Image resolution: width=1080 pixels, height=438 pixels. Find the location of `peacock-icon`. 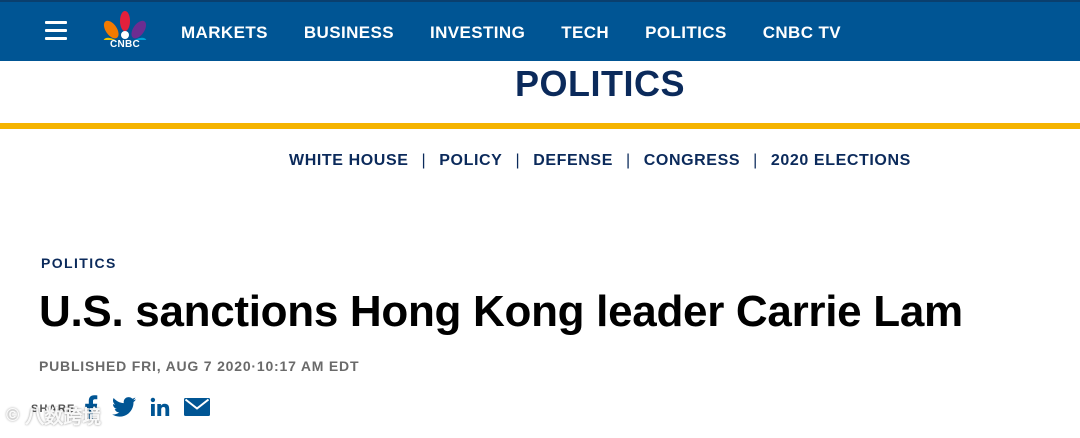

peacock-icon is located at coordinates (125, 34).